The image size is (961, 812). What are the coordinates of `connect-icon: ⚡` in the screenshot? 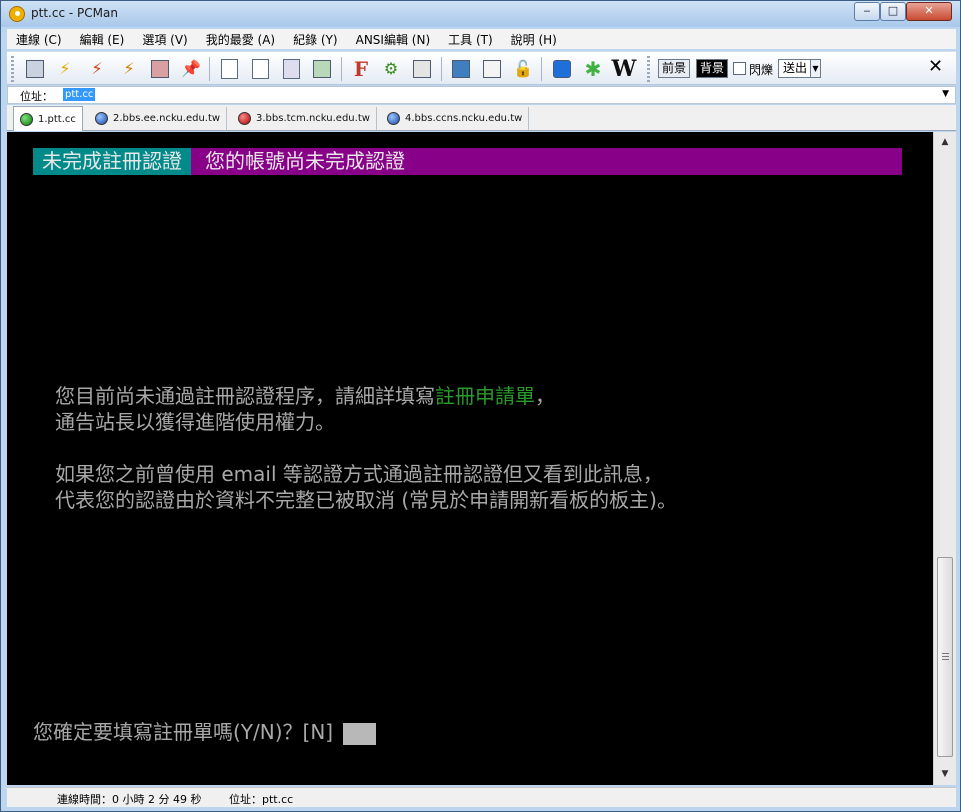 It's located at (65, 69).